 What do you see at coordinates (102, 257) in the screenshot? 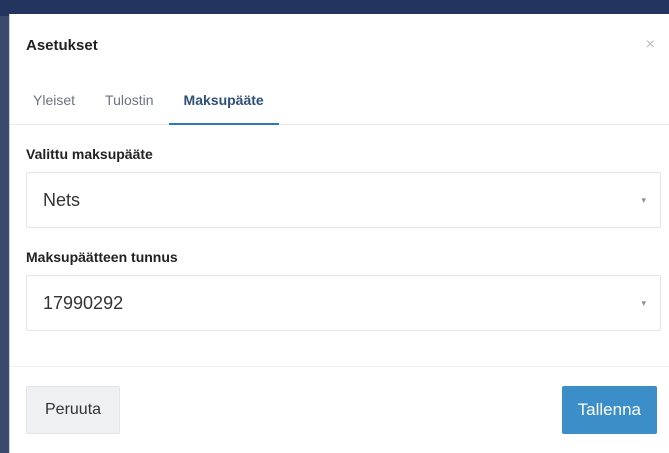
I see `terminal-id-label: Maksupäätteen tunnus` at bounding box center [102, 257].